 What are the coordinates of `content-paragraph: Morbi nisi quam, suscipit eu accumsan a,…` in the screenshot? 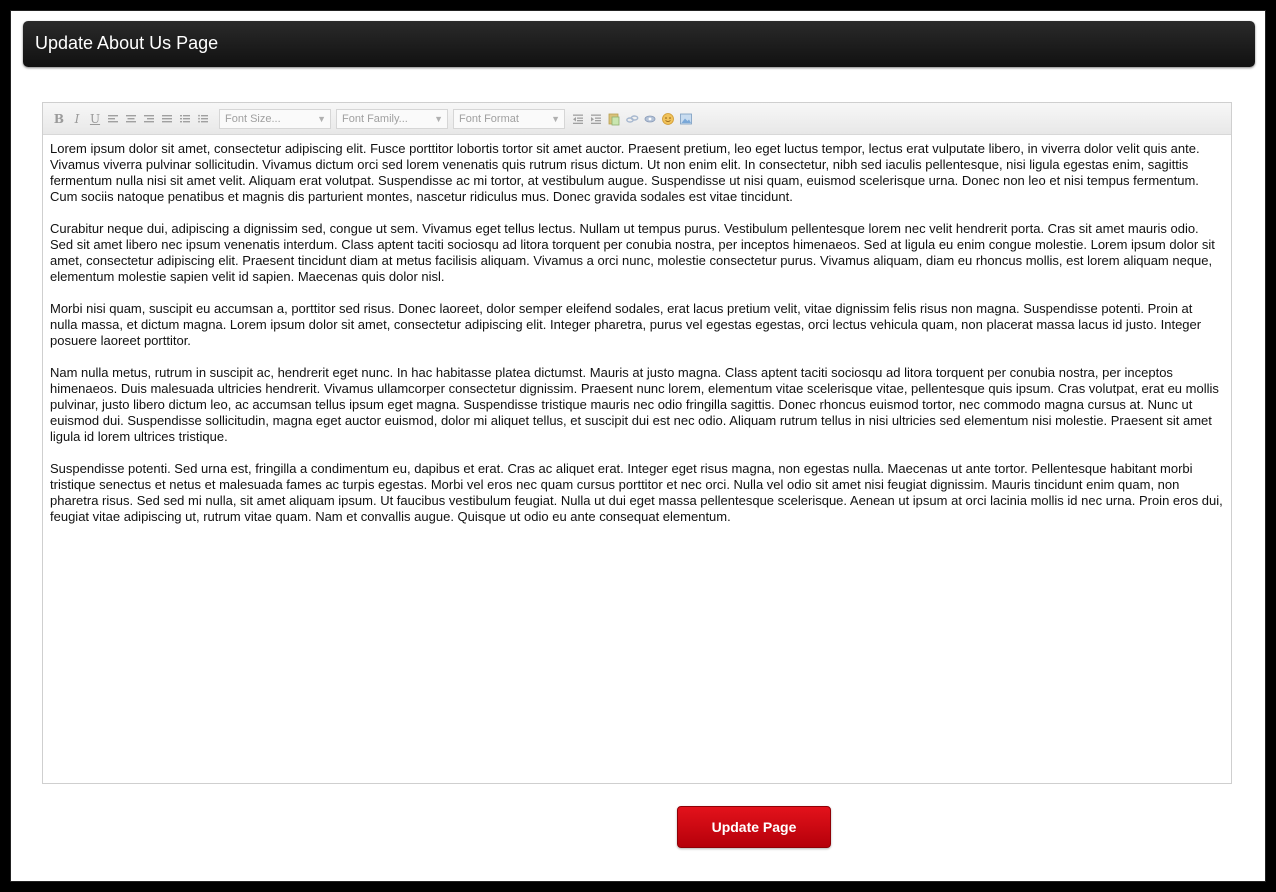 It's located at (626, 324).